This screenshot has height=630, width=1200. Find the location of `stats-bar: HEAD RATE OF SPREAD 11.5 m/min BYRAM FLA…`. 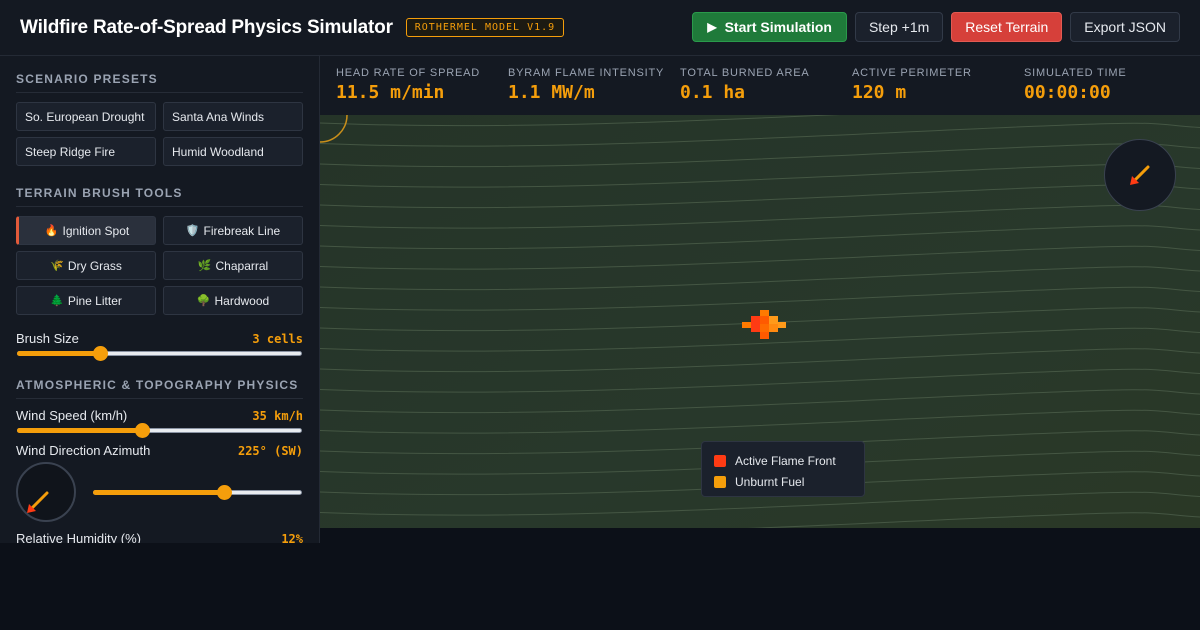

stats-bar: HEAD RATE OF SPREAD 11.5 m/min BYRAM FLA… is located at coordinates (760, 85).